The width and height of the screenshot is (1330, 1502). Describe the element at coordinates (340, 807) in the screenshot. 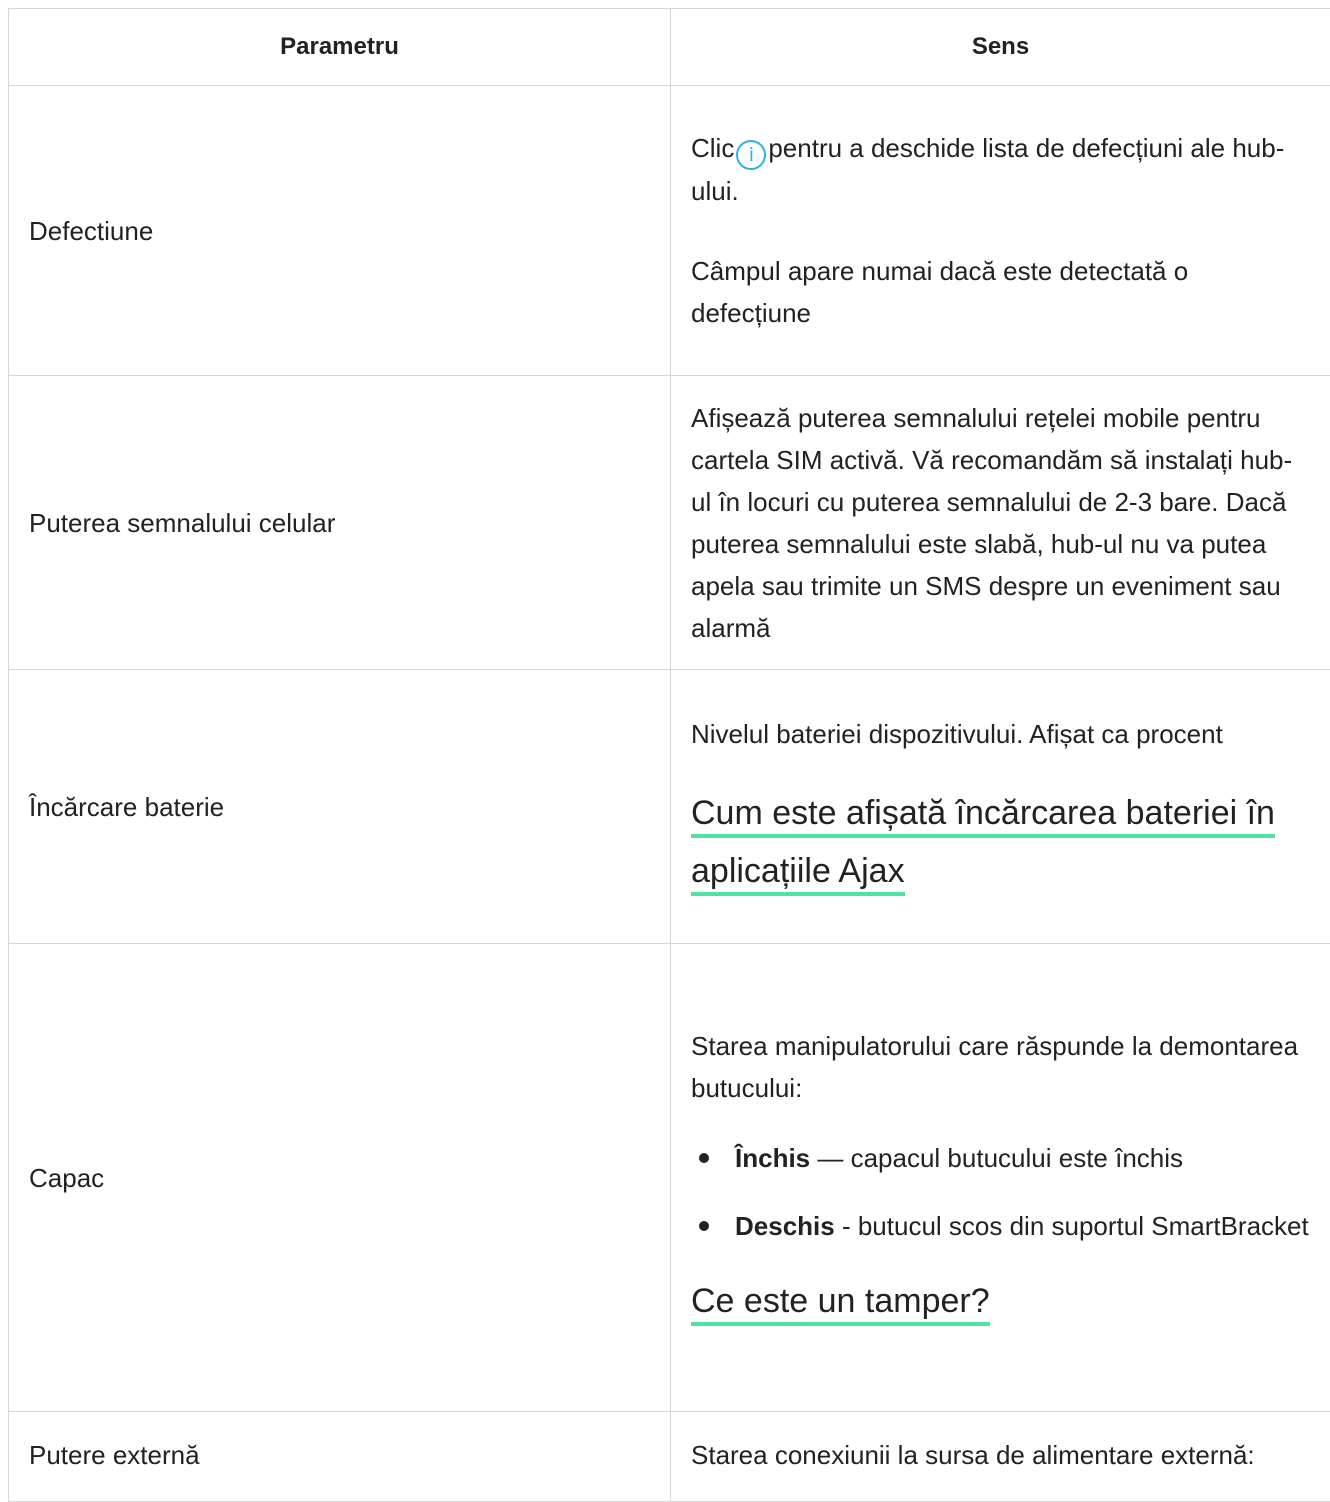

I see `param-cell: Încărcare baterie` at that location.